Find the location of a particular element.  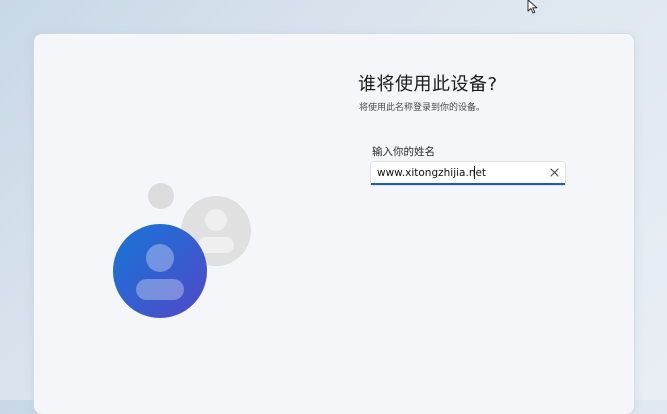

mouse-pointer-icon is located at coordinates (532, 7).